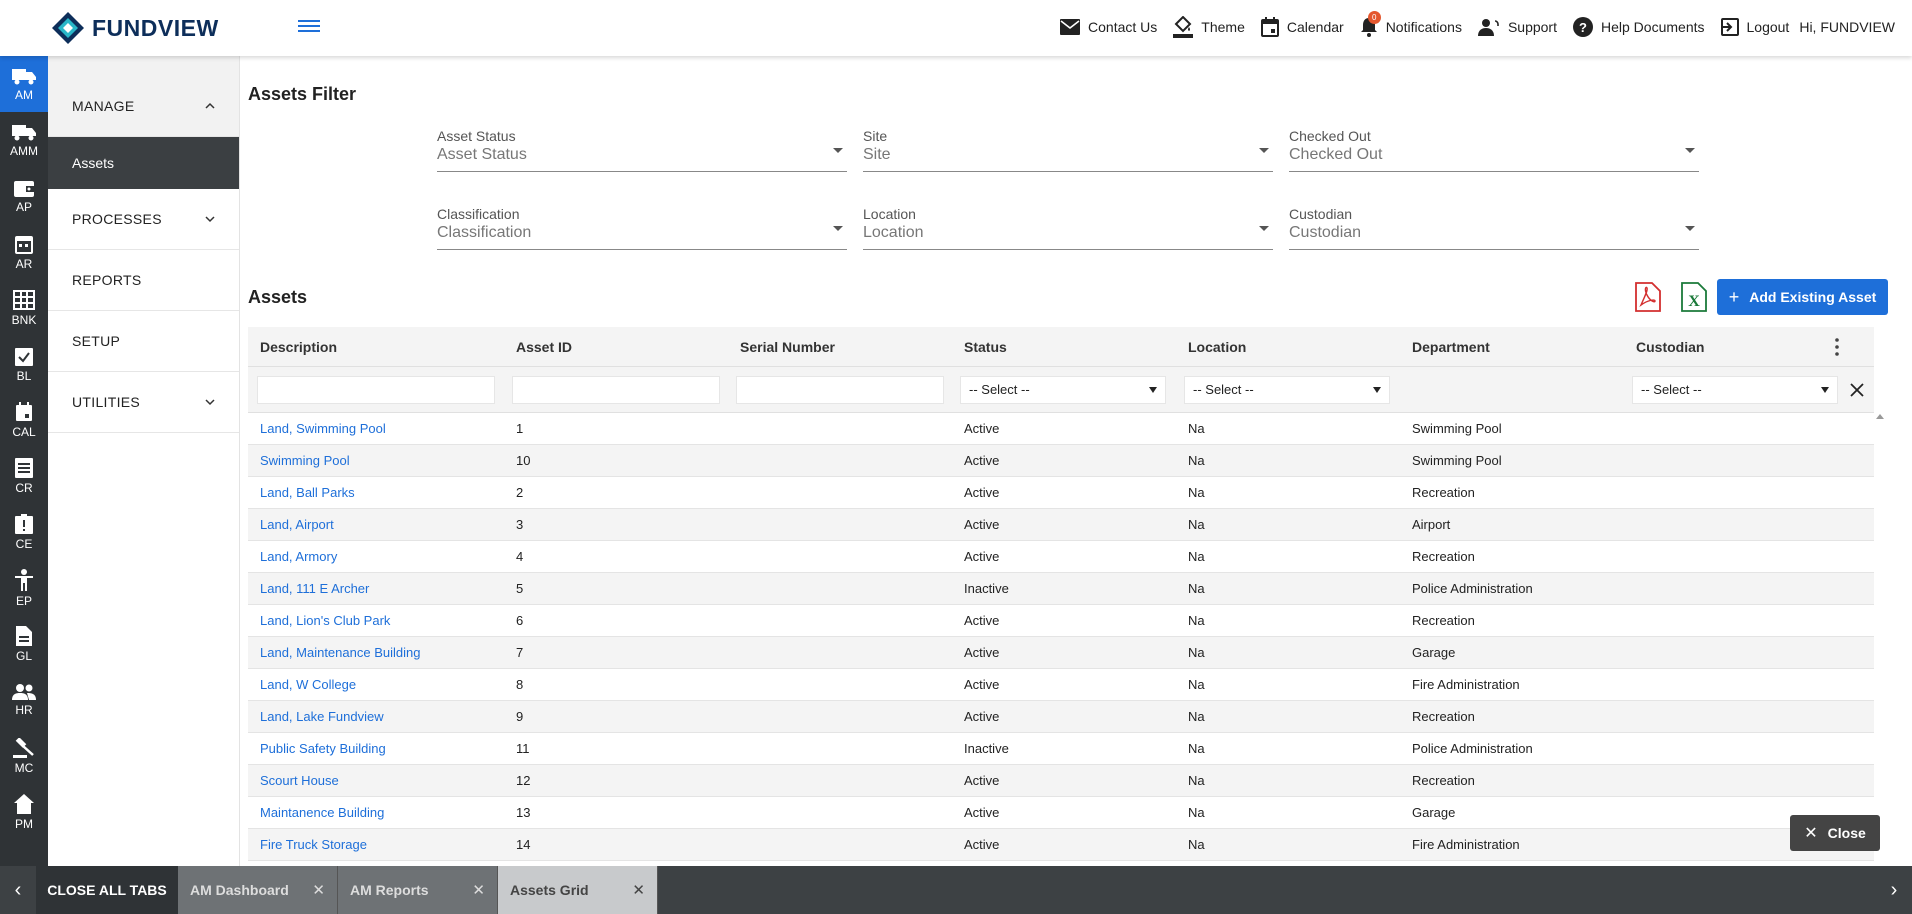  I want to click on location-select: Location Location, so click(1068, 228).